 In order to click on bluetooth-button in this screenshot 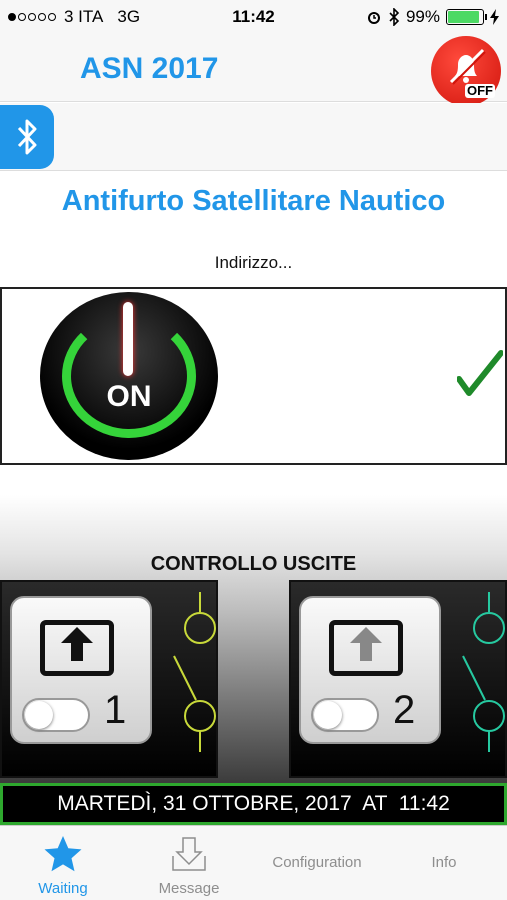, I will do `click(27, 137)`.